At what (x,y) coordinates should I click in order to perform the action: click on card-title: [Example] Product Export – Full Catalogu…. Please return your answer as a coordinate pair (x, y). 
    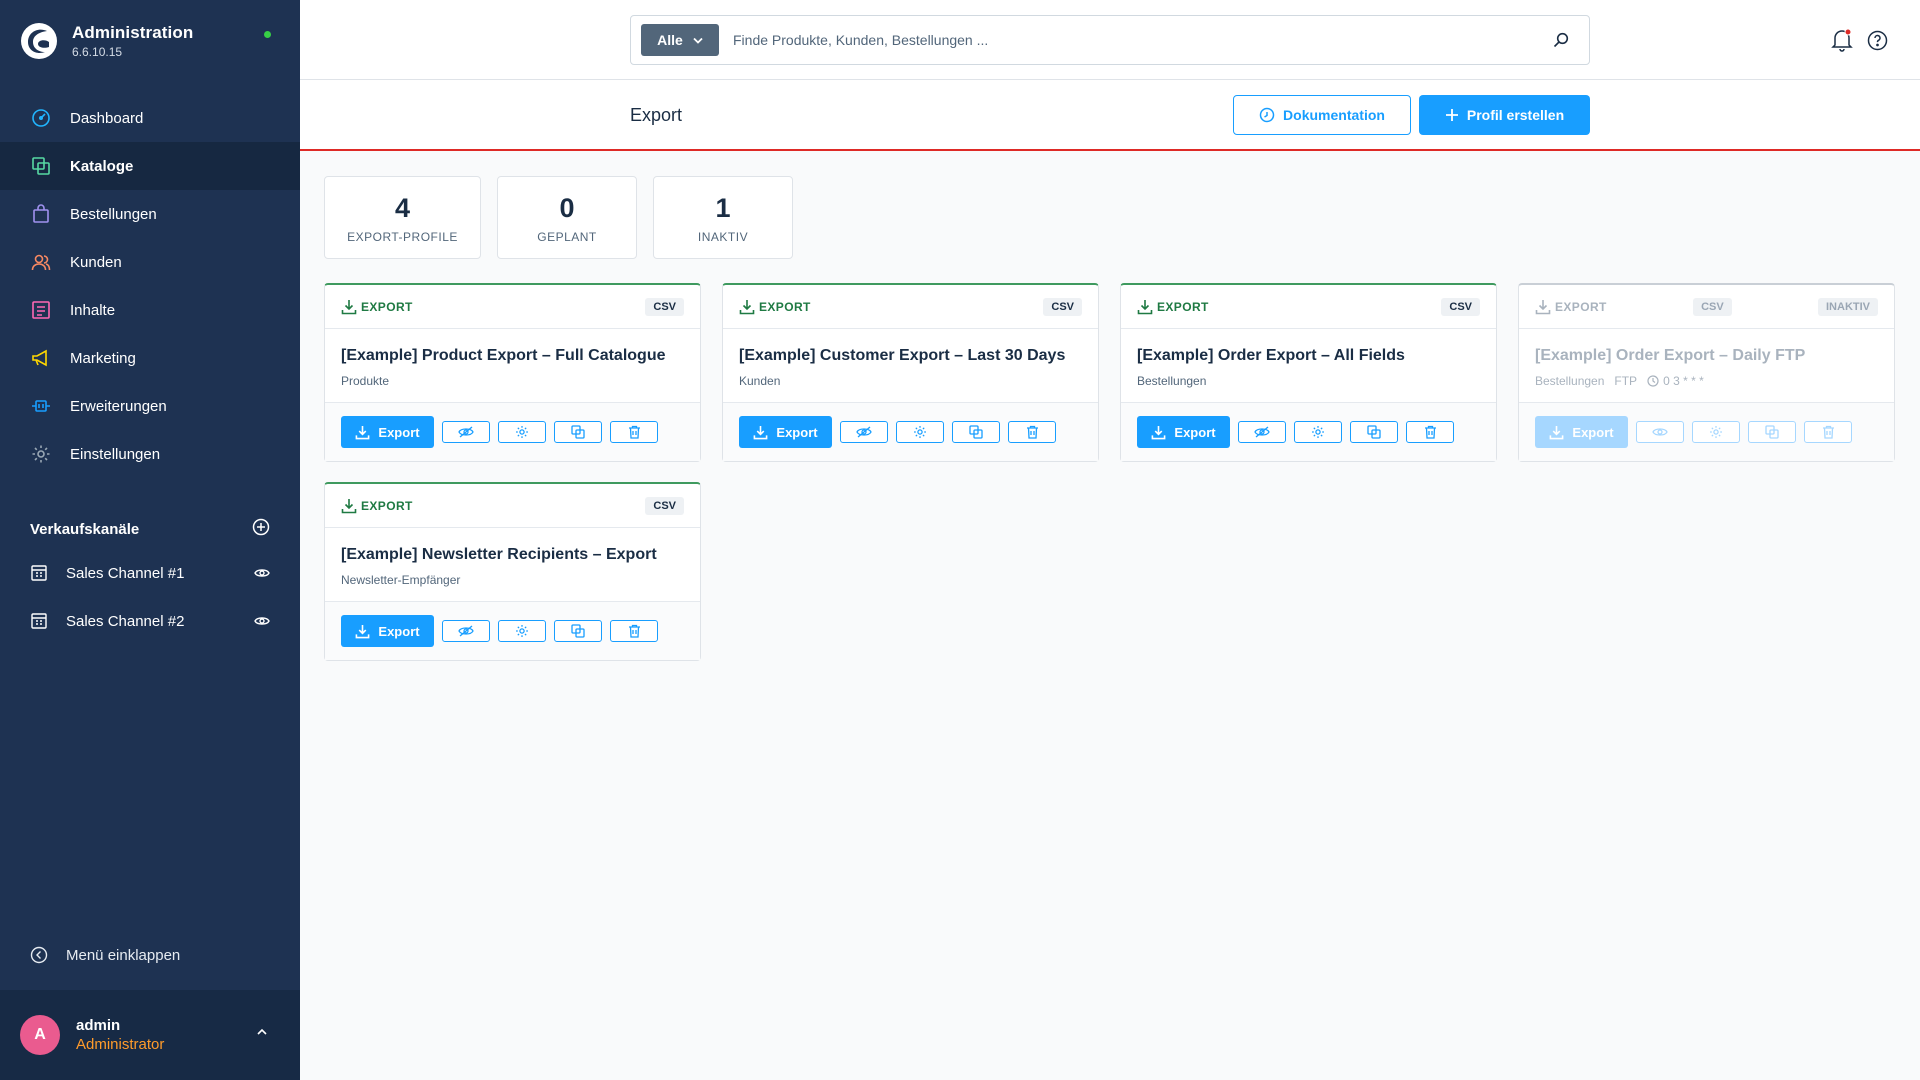
    Looking at the image, I should click on (512, 356).